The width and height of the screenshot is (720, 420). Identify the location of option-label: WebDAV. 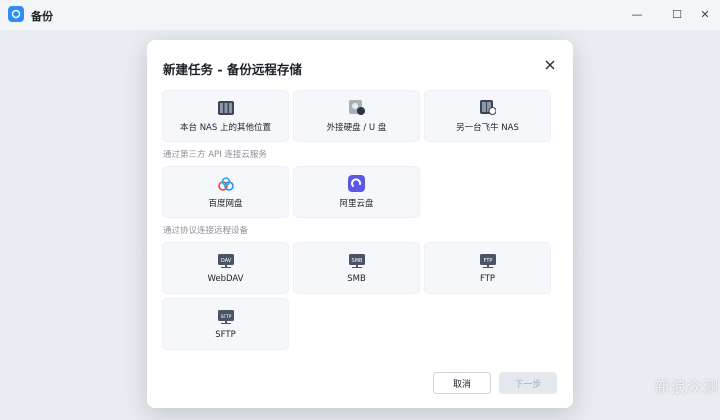
(225, 278).